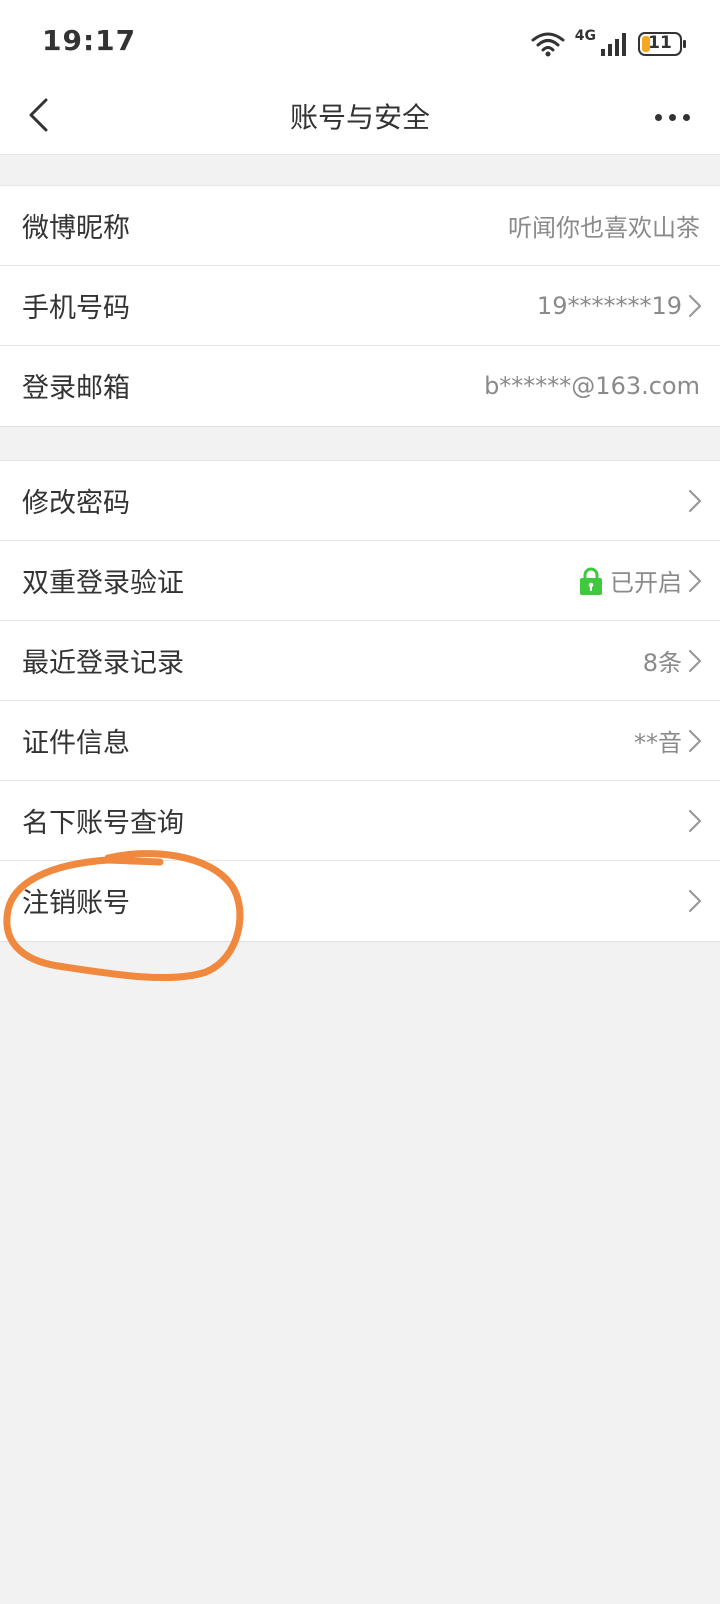 Image resolution: width=720 pixels, height=1604 pixels. Describe the element at coordinates (360, 741) in the screenshot. I see `row-id-info: 证件信息 **音` at that location.